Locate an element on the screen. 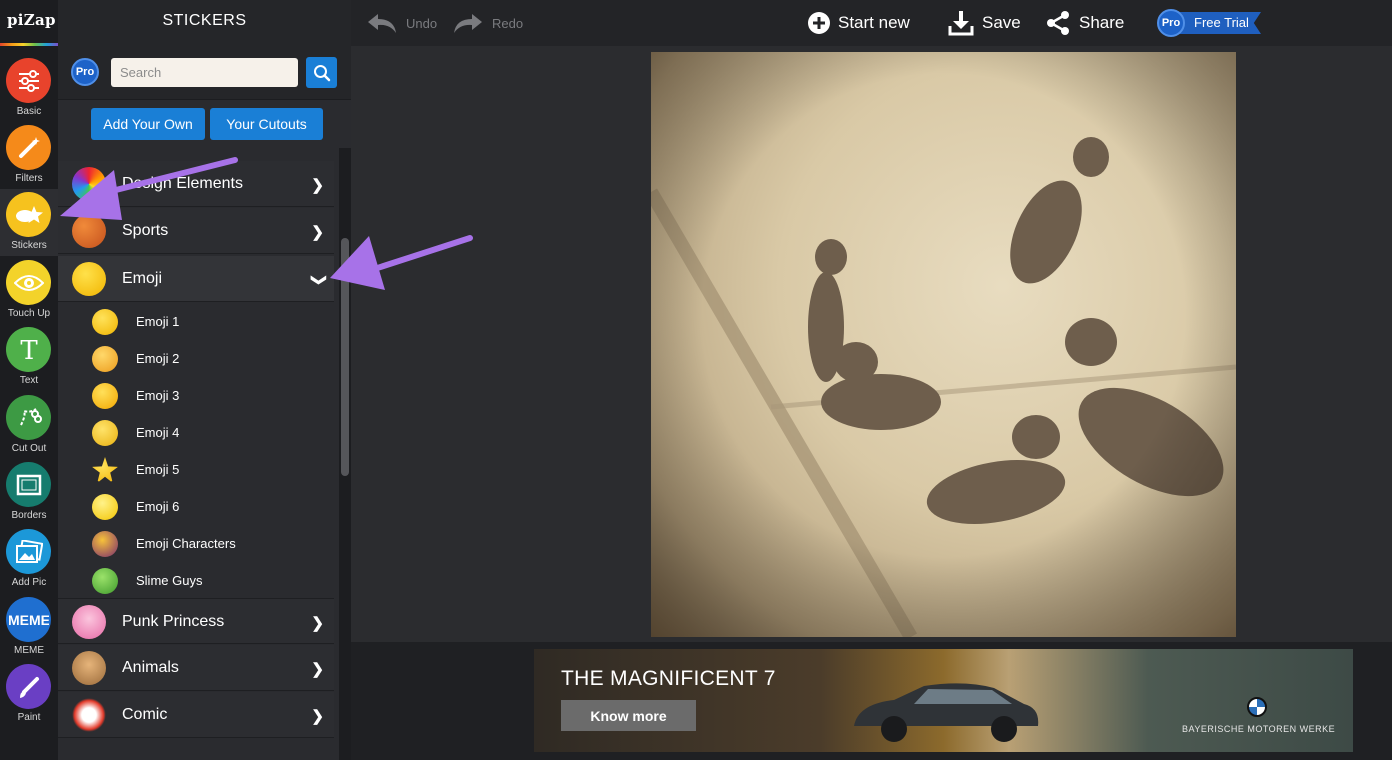  tool-borders: Borders is located at coordinates (29, 492).